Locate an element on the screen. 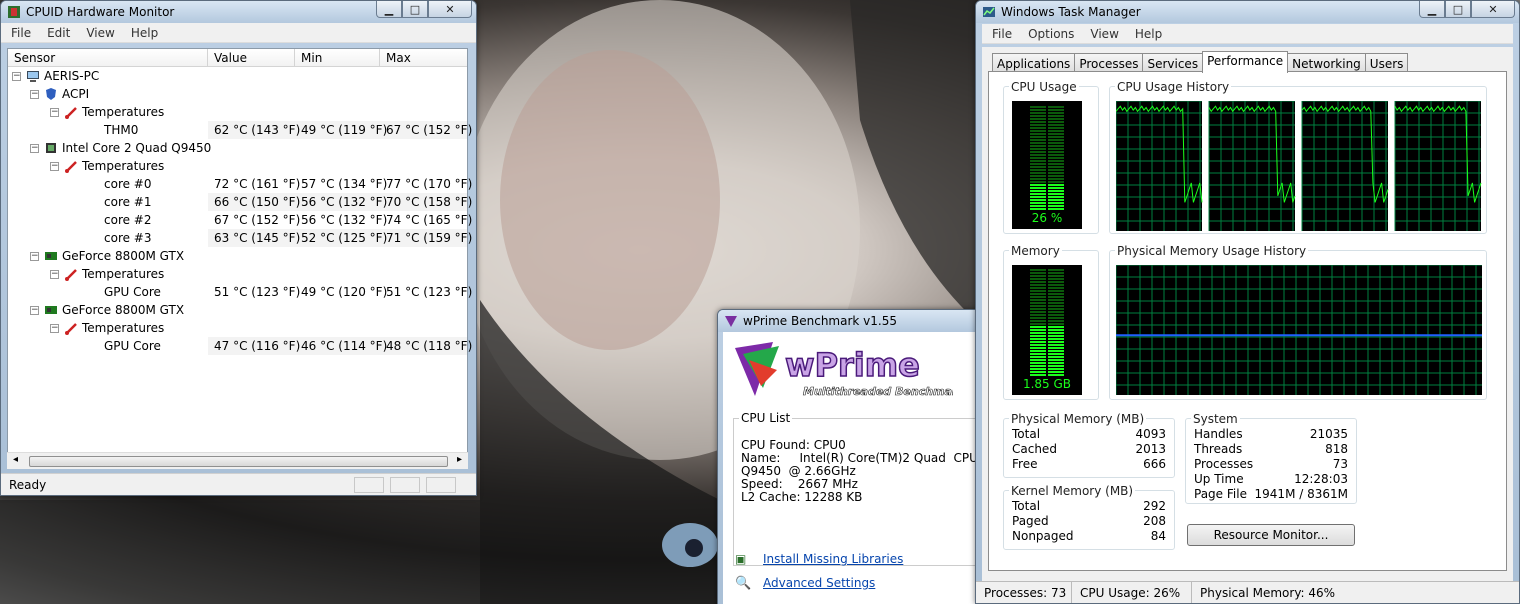 The height and width of the screenshot is (604, 1520). column-sensor: Sensor is located at coordinates (108, 57).